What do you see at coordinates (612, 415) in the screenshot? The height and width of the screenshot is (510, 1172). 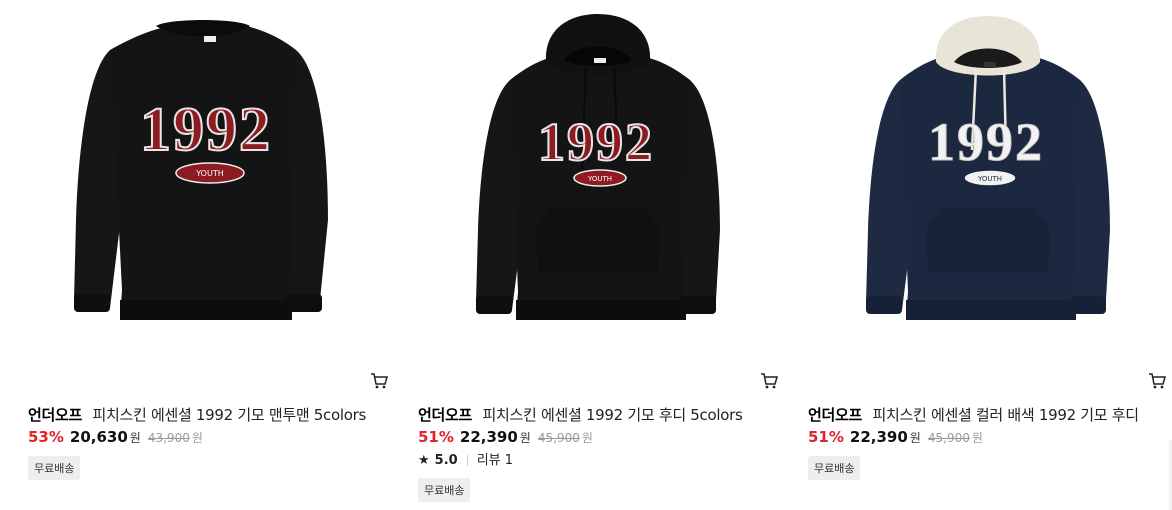 I see `product-name: 피치스킨 에센셜 1992 기모 후디 5colors` at bounding box center [612, 415].